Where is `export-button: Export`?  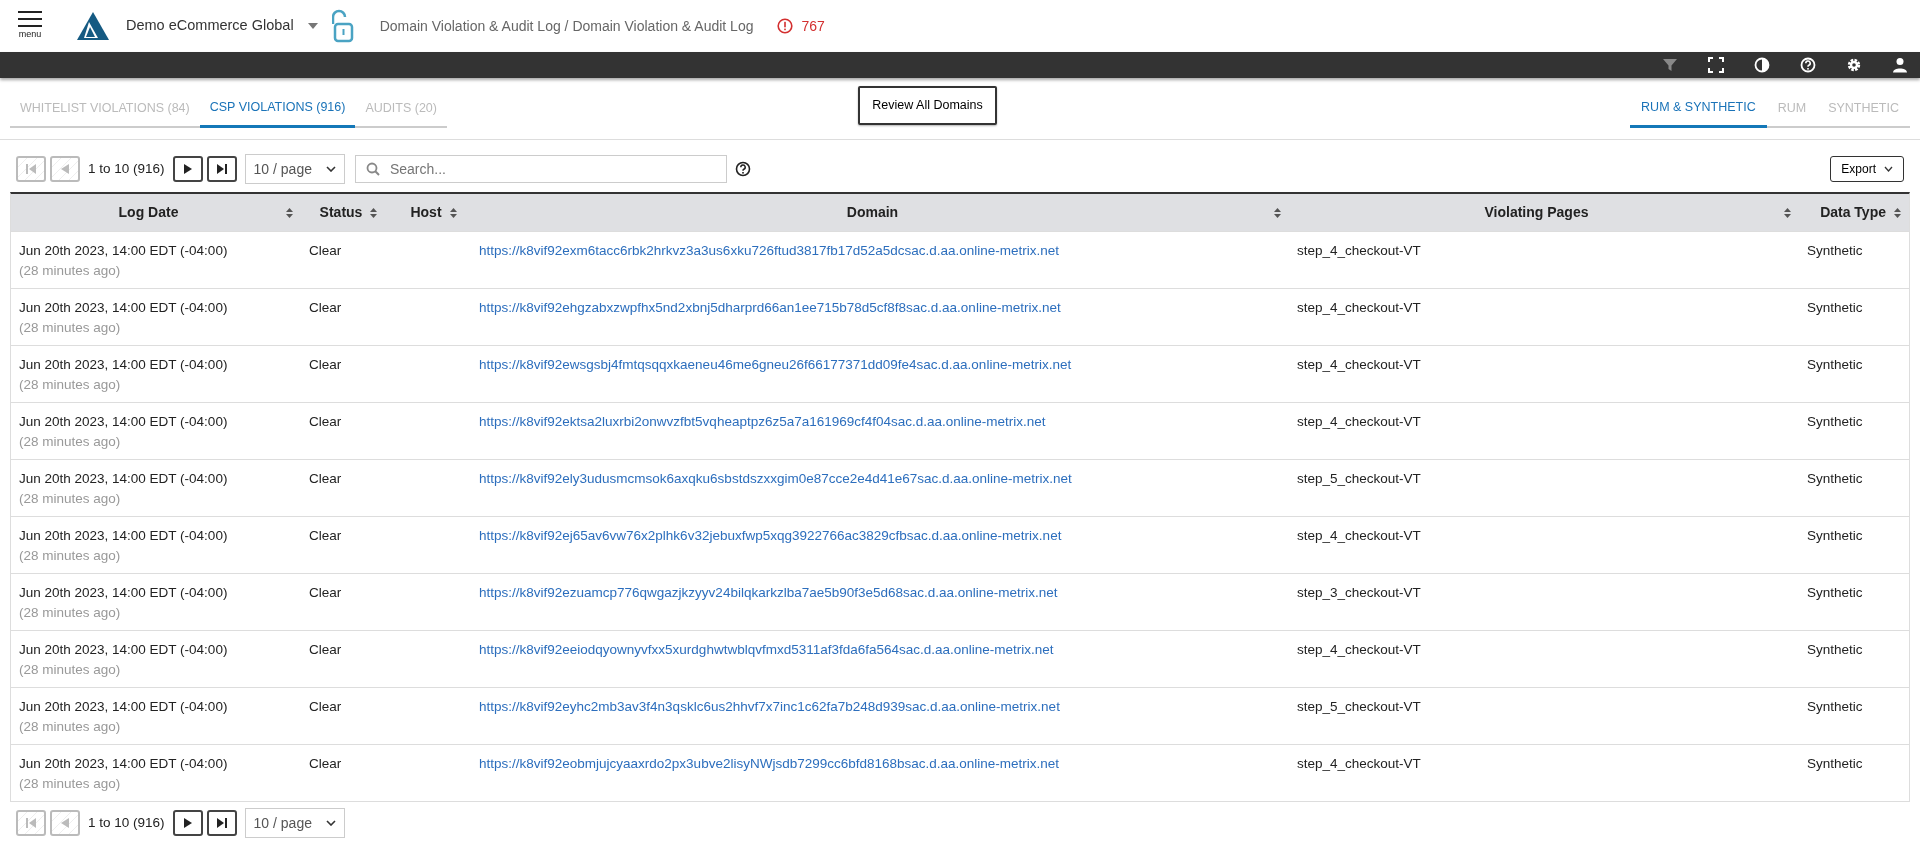 export-button: Export is located at coordinates (1867, 169).